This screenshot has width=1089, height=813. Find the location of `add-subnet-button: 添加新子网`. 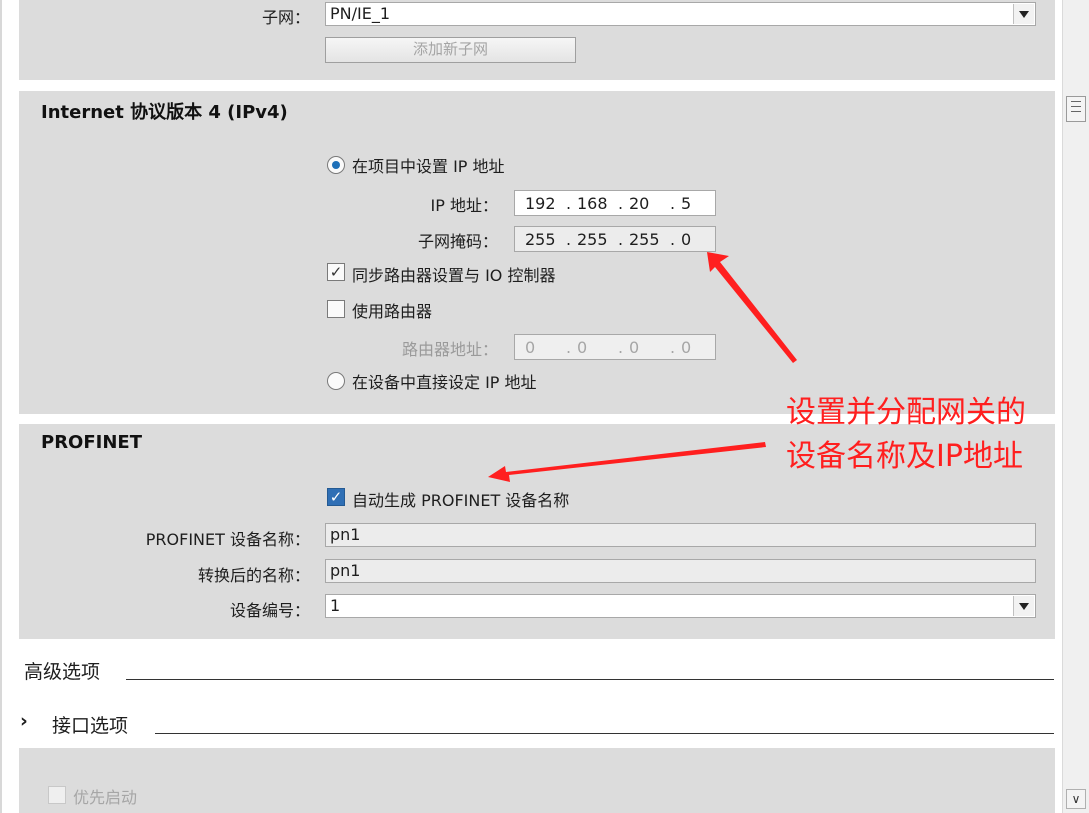

add-subnet-button: 添加新子网 is located at coordinates (450, 50).